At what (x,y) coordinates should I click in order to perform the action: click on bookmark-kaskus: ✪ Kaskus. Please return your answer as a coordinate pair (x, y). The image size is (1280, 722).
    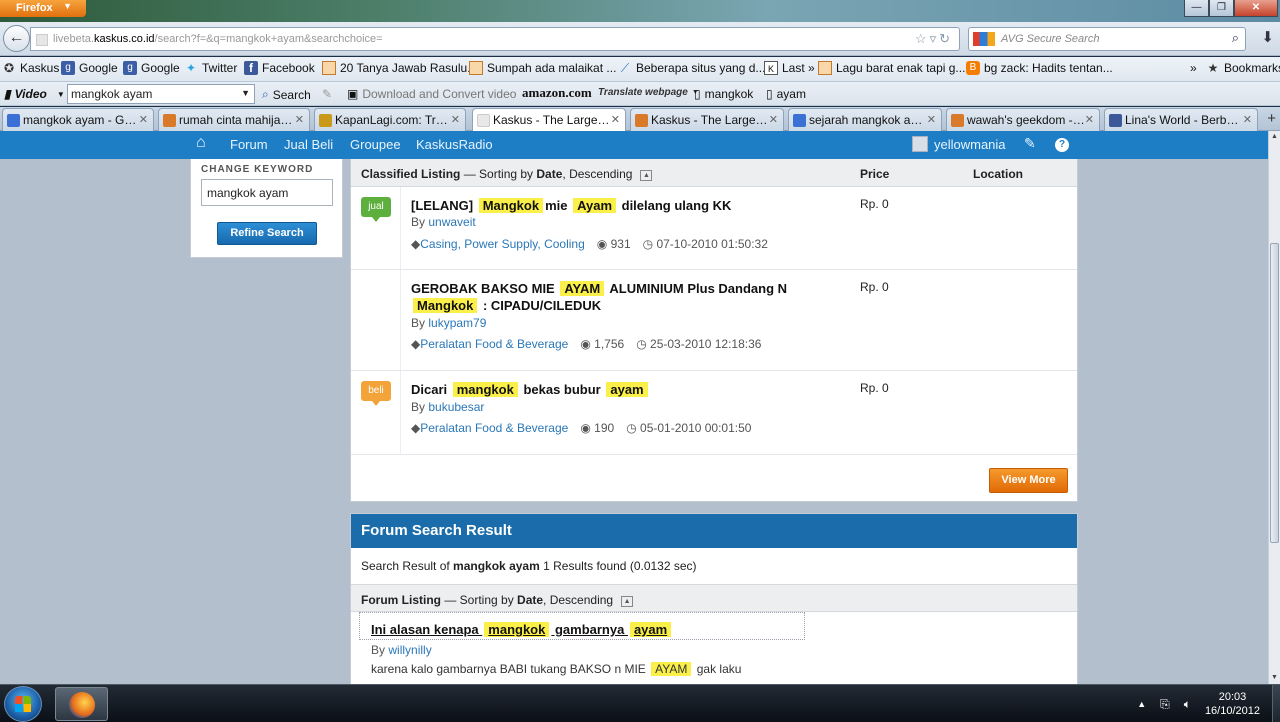
    Looking at the image, I should click on (30, 68).